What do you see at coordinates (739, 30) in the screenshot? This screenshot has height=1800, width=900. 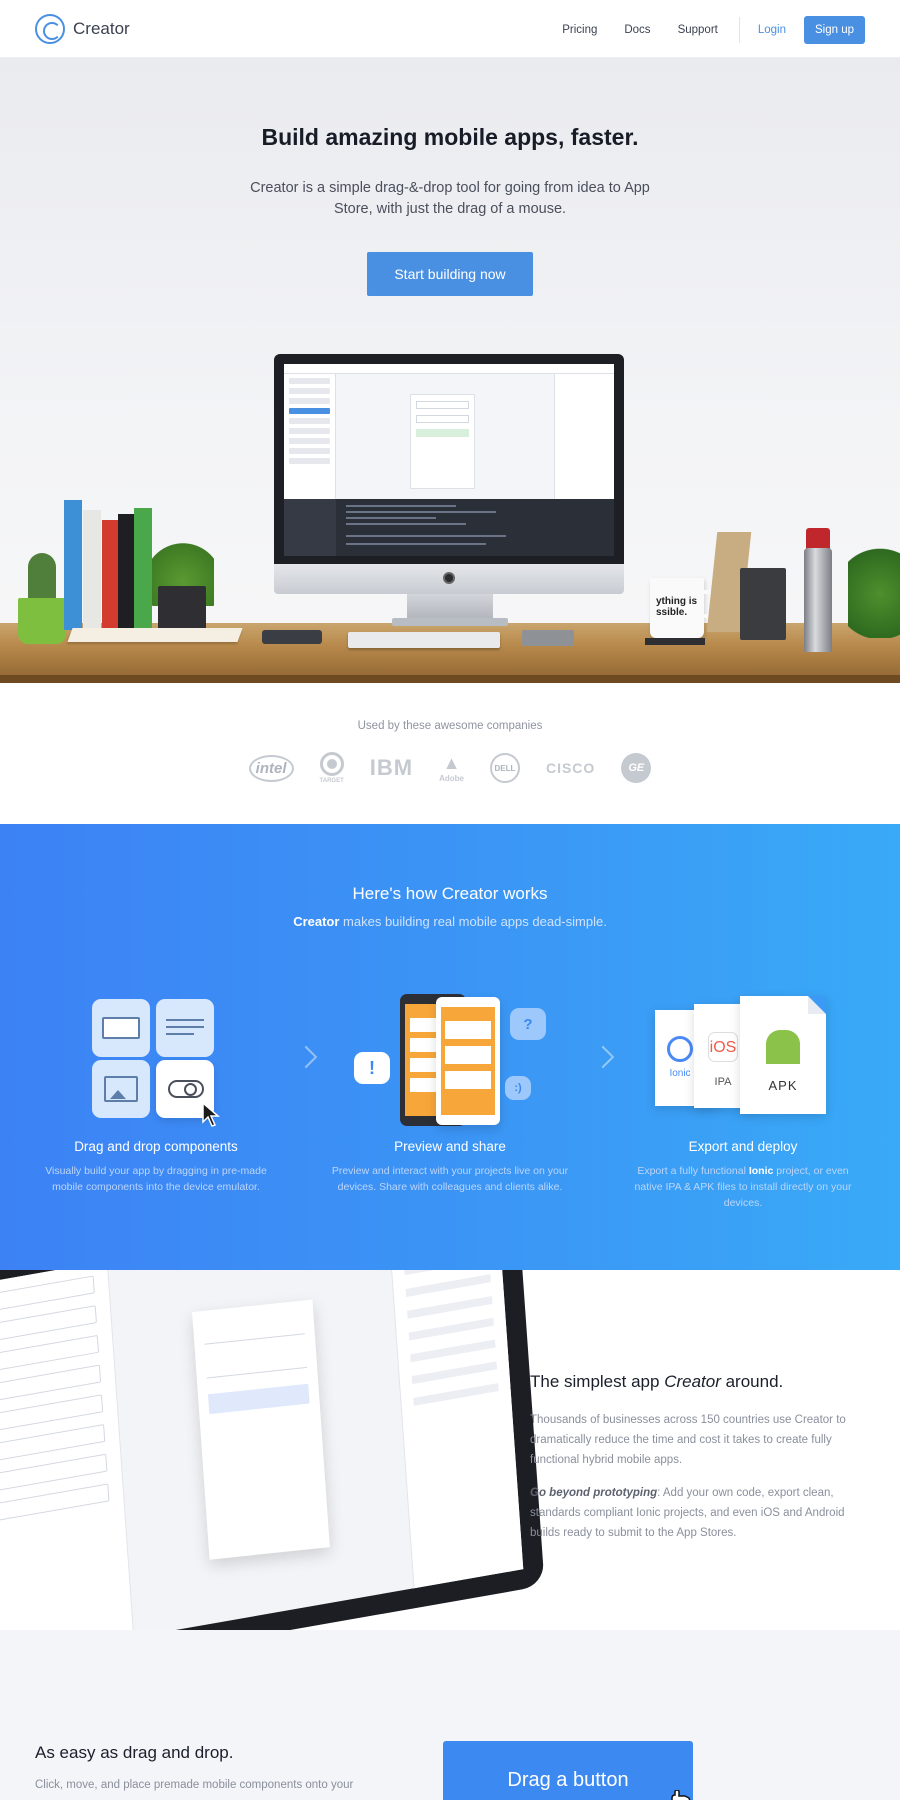 I see `nav-divider` at bounding box center [739, 30].